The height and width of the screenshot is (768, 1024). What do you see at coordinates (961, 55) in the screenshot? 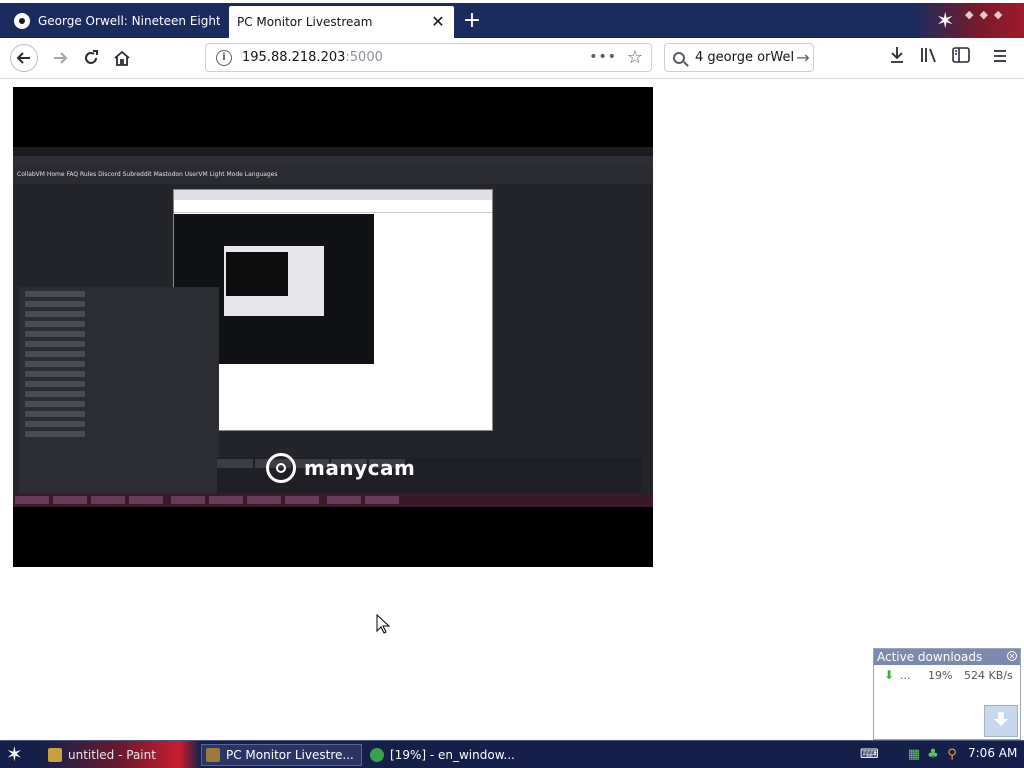
I see `sidebar-icon` at bounding box center [961, 55].